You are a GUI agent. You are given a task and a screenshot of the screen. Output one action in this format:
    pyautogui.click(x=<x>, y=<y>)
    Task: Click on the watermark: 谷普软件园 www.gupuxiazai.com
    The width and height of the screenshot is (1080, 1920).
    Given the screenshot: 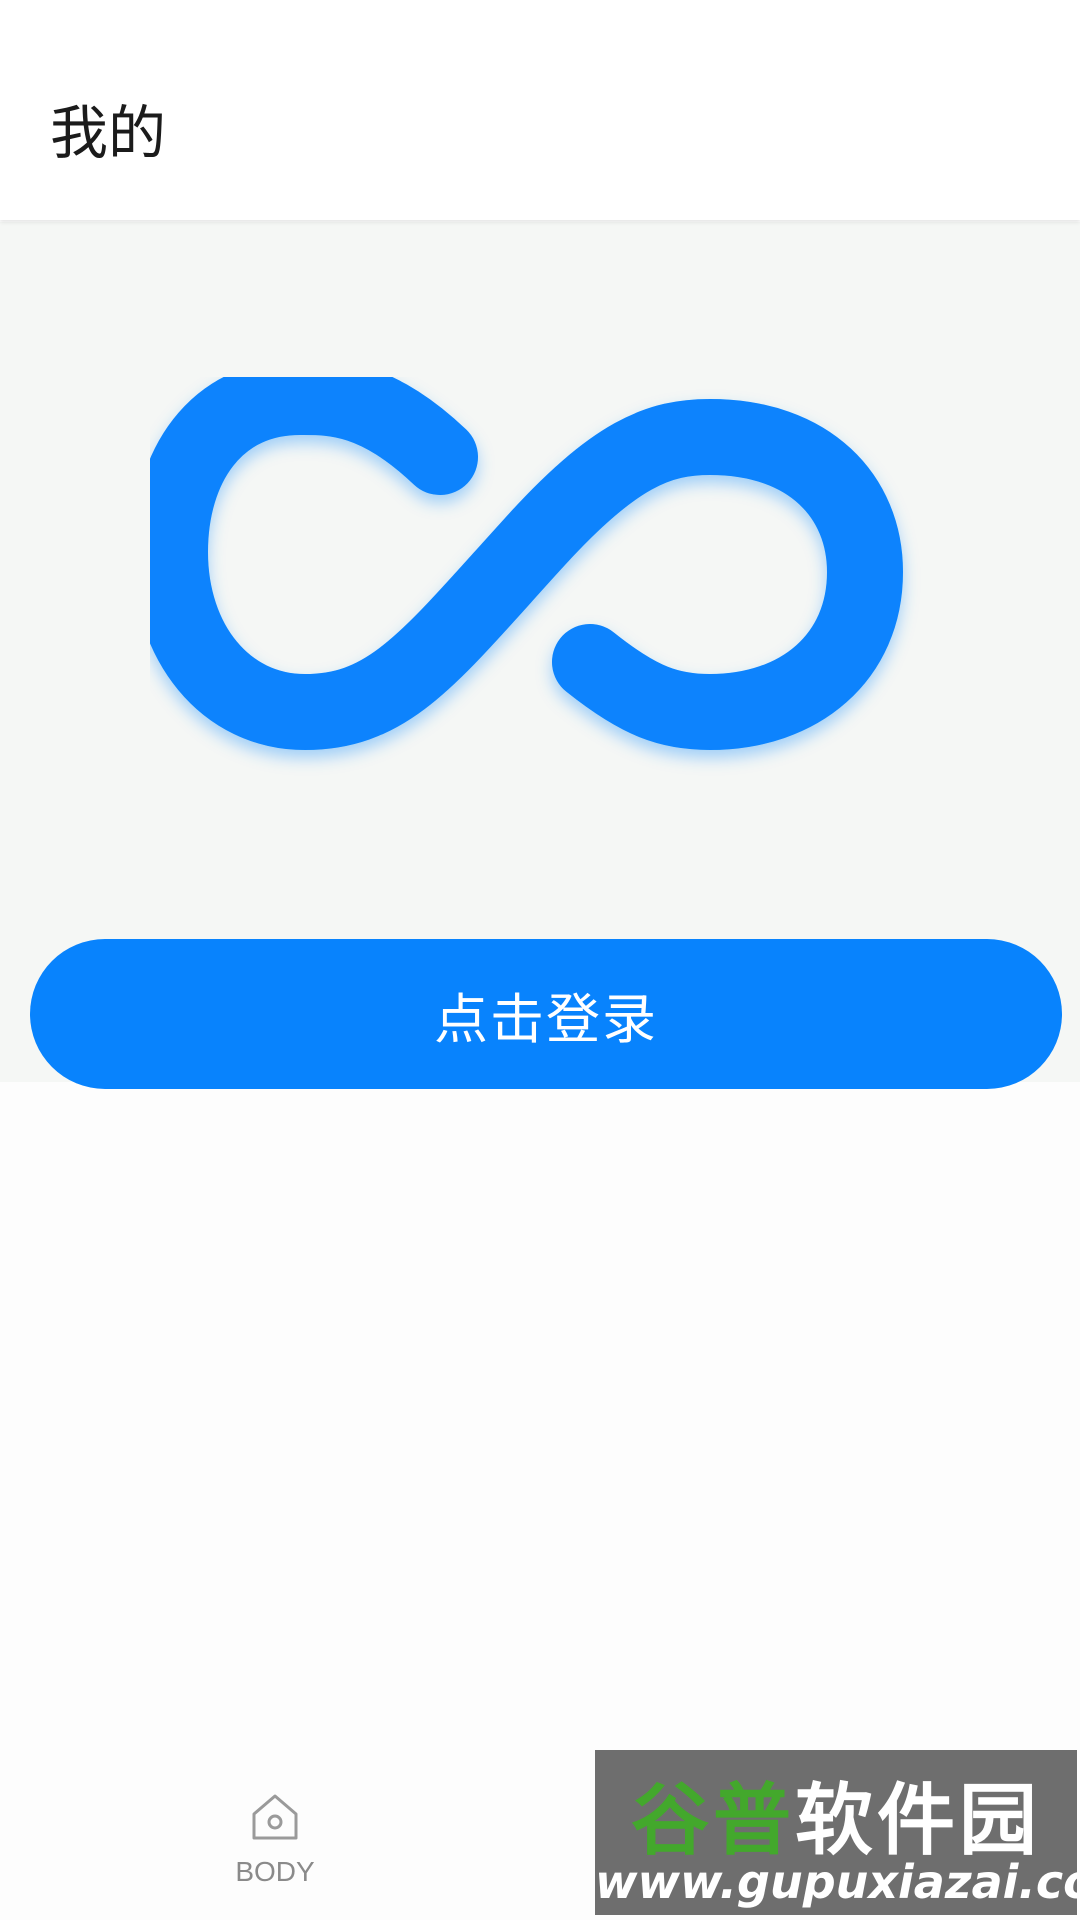 What is the action you would take?
    pyautogui.click(x=836, y=1832)
    